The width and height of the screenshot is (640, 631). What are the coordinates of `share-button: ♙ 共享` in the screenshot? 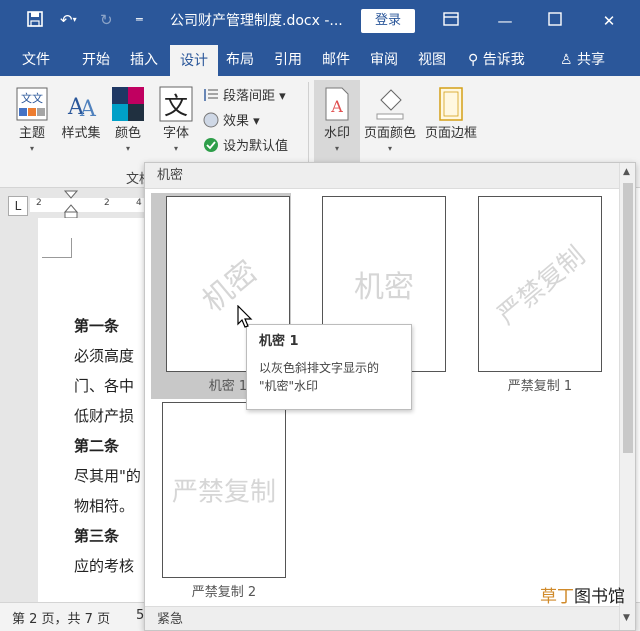 It's located at (582, 60).